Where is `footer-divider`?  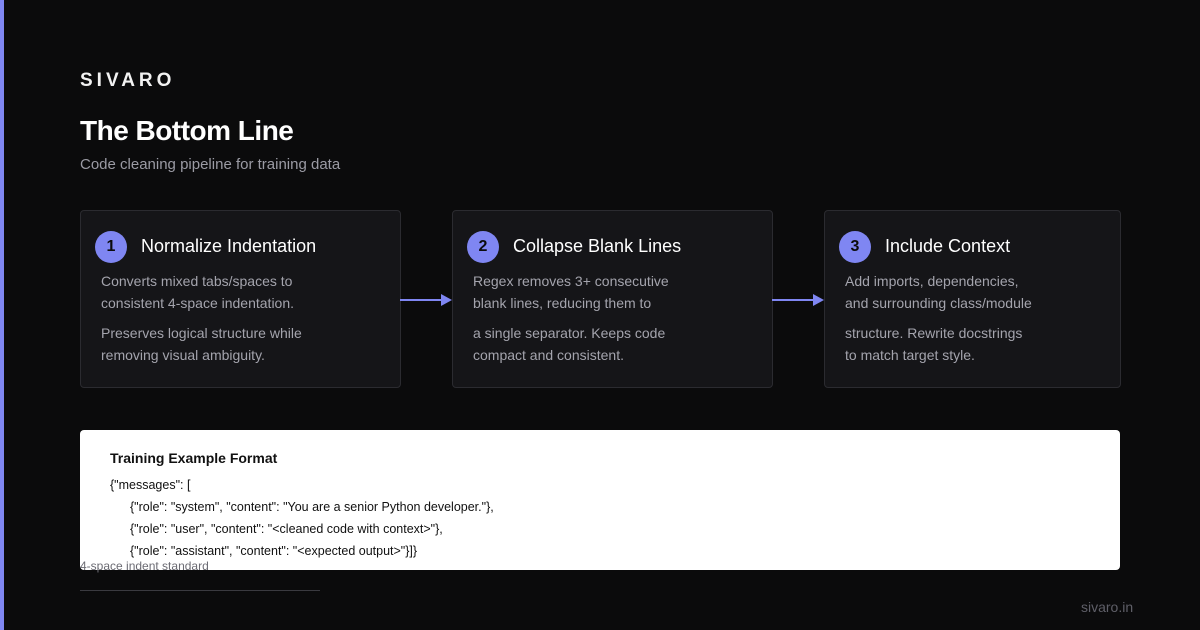 footer-divider is located at coordinates (200, 590).